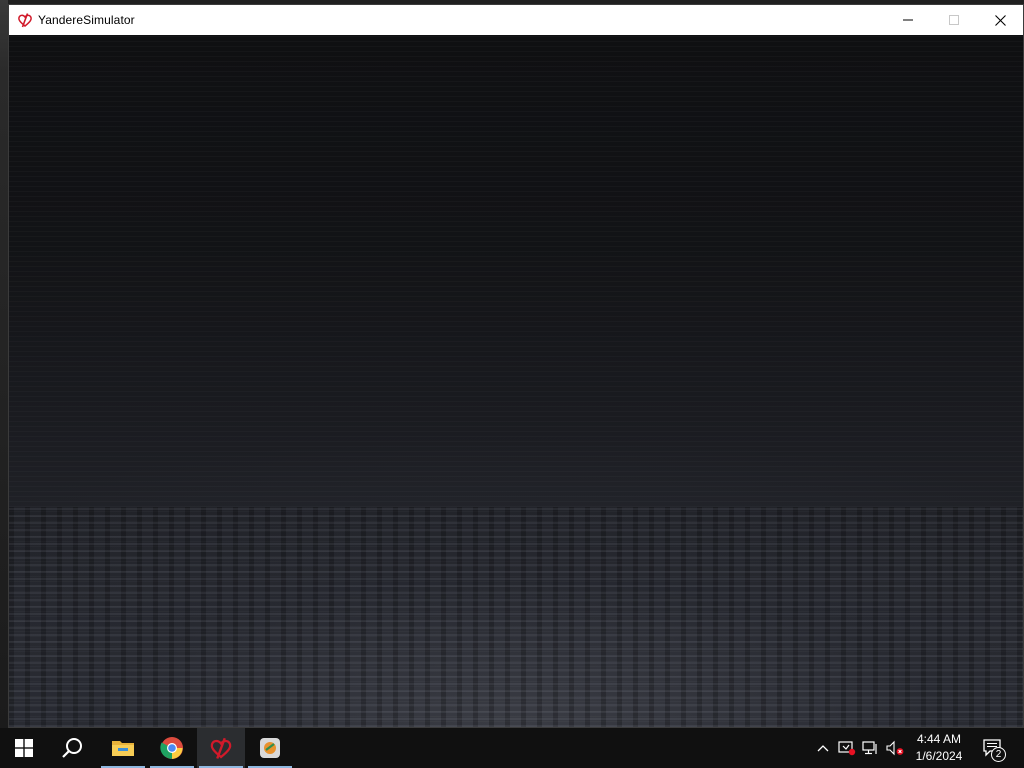 Image resolution: width=1024 pixels, height=768 pixels. I want to click on clock-date: 1/6/2024, so click(939, 756).